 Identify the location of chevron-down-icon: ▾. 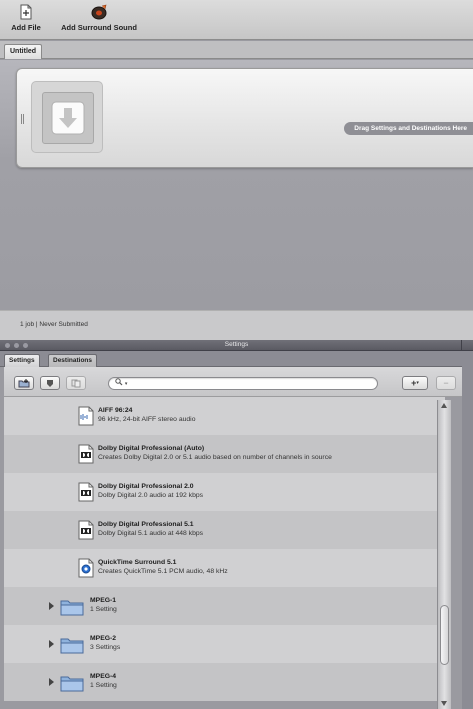
(417, 383).